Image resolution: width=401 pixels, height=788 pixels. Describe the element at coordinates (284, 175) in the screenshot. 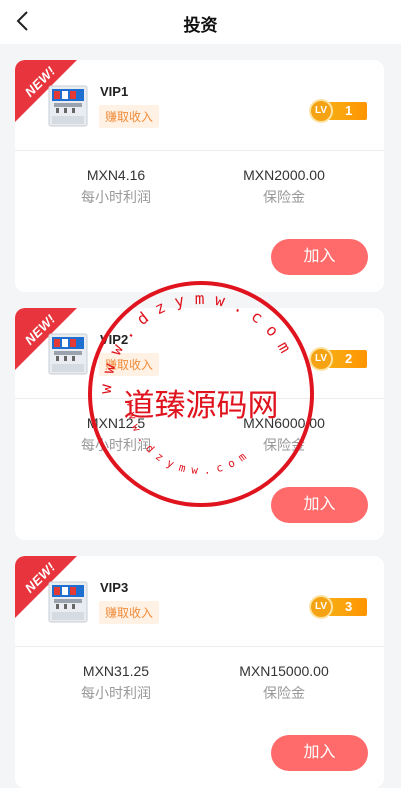

I see `deposit-value: MXN2000.00` at that location.